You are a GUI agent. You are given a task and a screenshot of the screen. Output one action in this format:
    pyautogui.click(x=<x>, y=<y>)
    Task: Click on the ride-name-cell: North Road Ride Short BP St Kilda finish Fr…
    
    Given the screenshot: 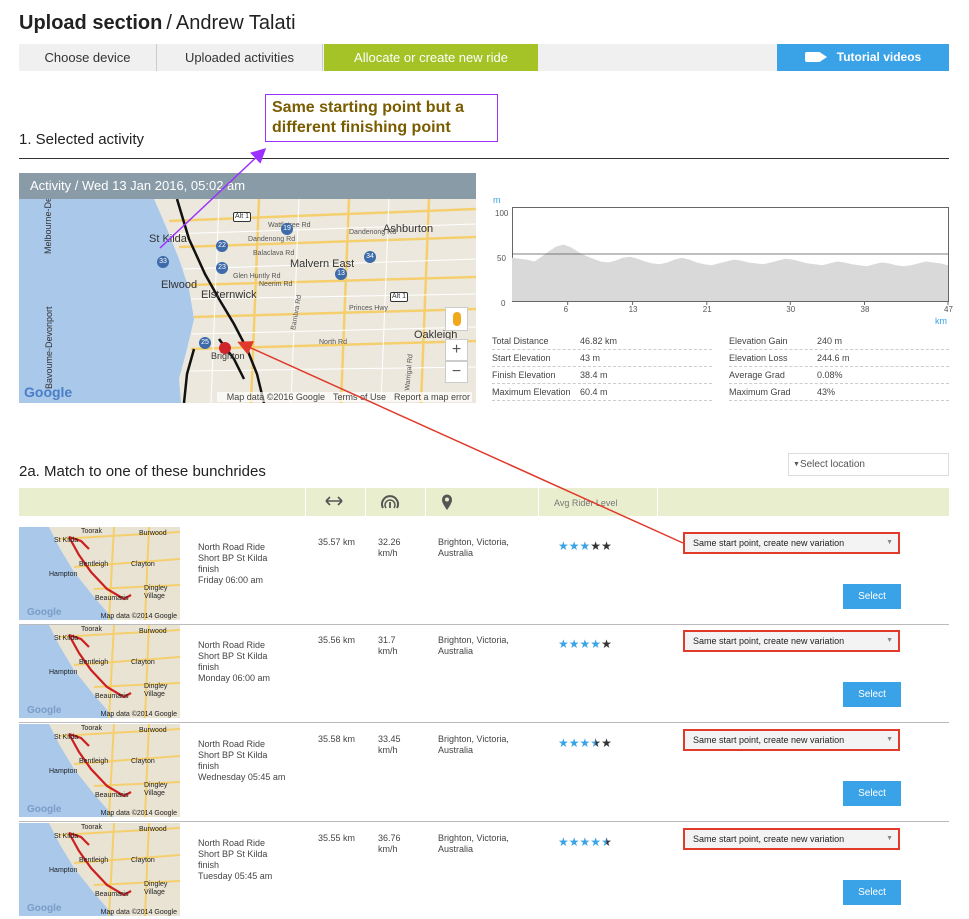 What is the action you would take?
    pyautogui.click(x=232, y=564)
    